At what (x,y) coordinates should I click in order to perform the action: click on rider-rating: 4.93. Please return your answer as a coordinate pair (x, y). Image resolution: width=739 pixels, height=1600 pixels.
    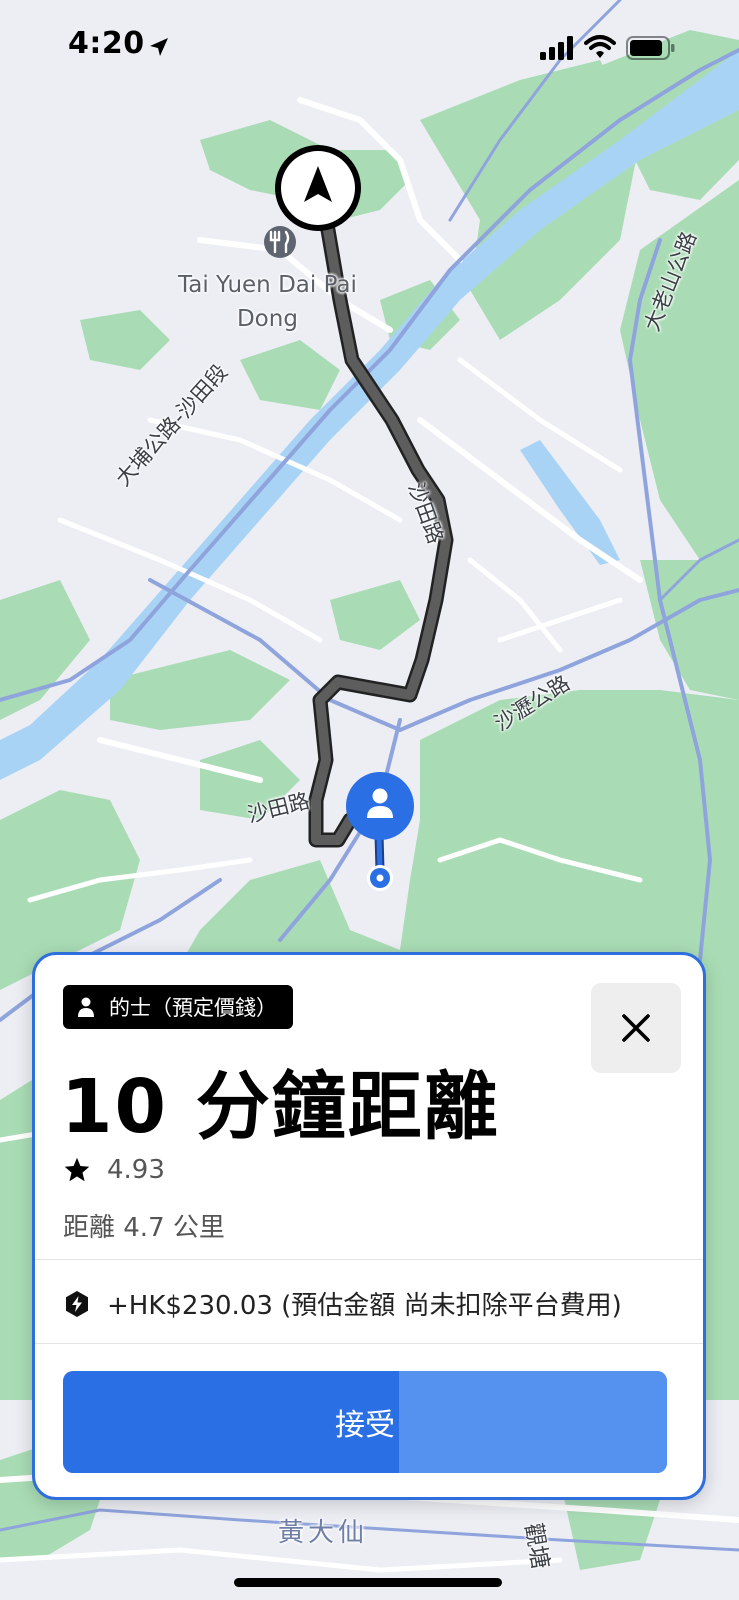
    Looking at the image, I should click on (114, 1170).